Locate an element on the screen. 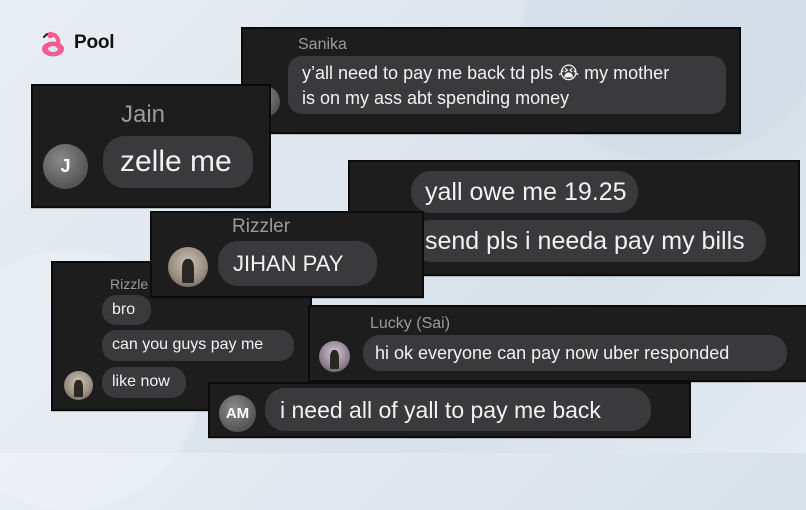 The image size is (806, 510). chat-card-jain: Jain J zelle me is located at coordinates (151, 146).